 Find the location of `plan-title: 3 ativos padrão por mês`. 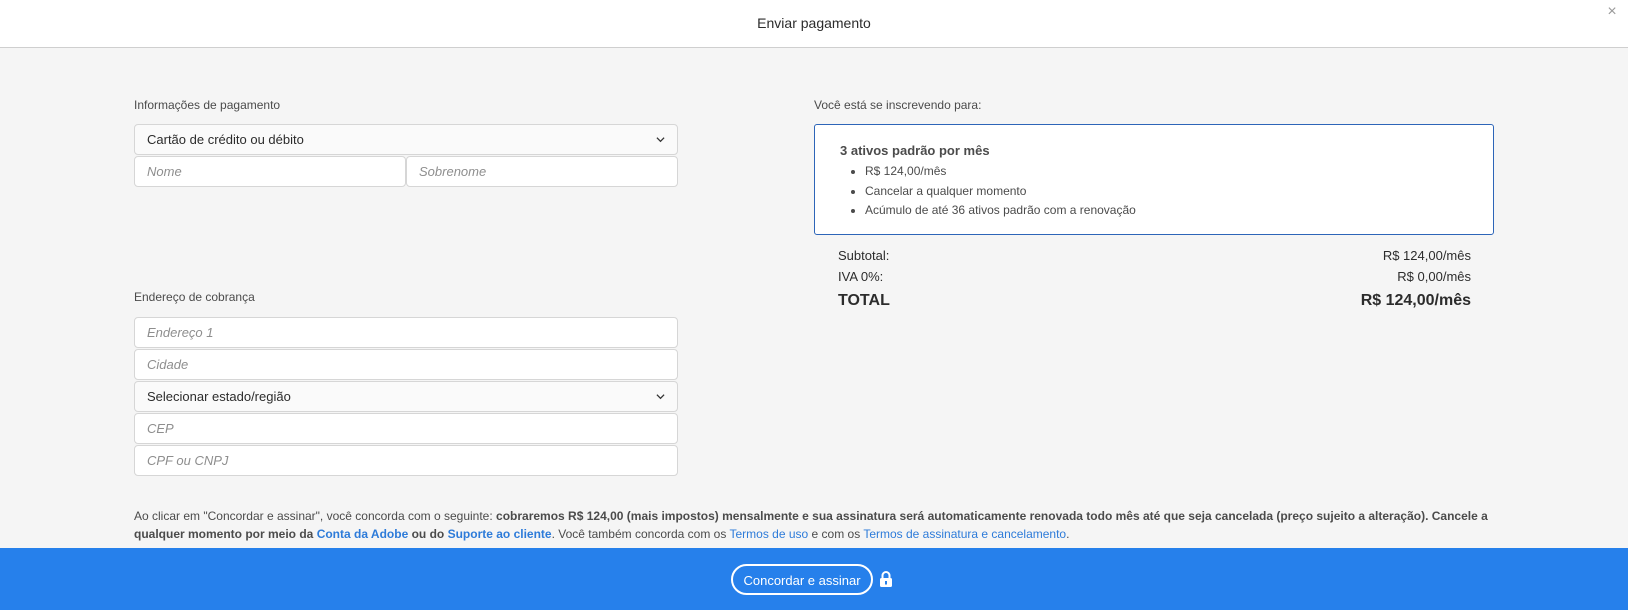

plan-title: 3 ativos padrão por mês is located at coordinates (915, 150).